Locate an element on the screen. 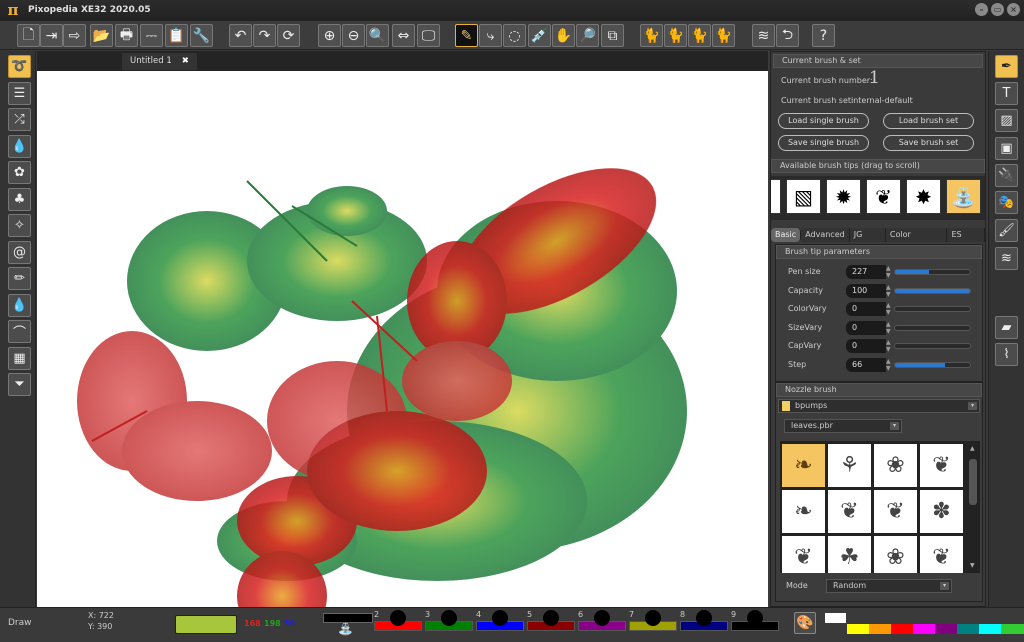 The width and height of the screenshot is (1024, 642). secondary-color-swatch is located at coordinates (835, 618).